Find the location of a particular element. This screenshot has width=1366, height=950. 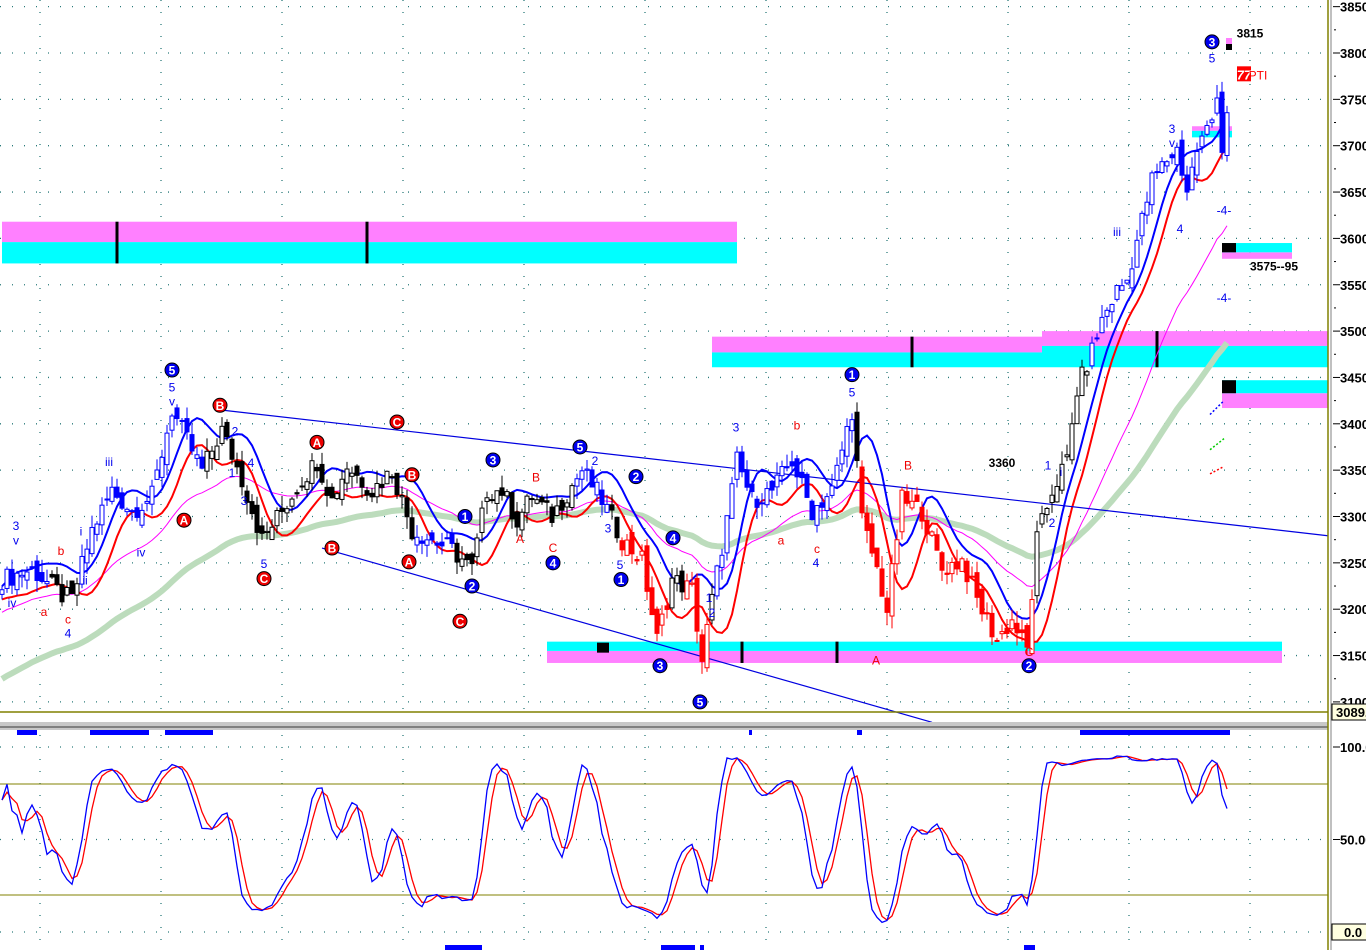

wave-label: 2 is located at coordinates (595, 461).